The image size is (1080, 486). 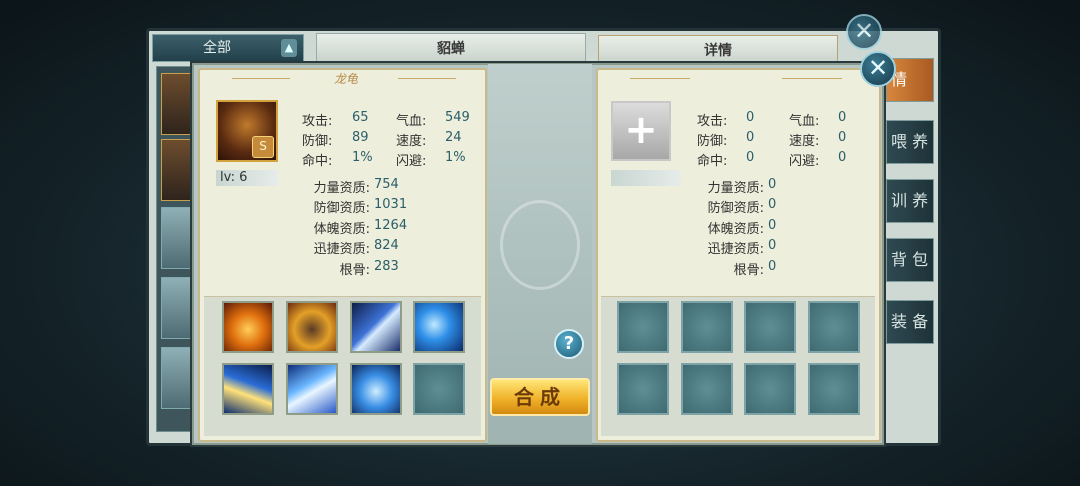 I want to click on chevron-up-icon: ▲, so click(x=289, y=48).